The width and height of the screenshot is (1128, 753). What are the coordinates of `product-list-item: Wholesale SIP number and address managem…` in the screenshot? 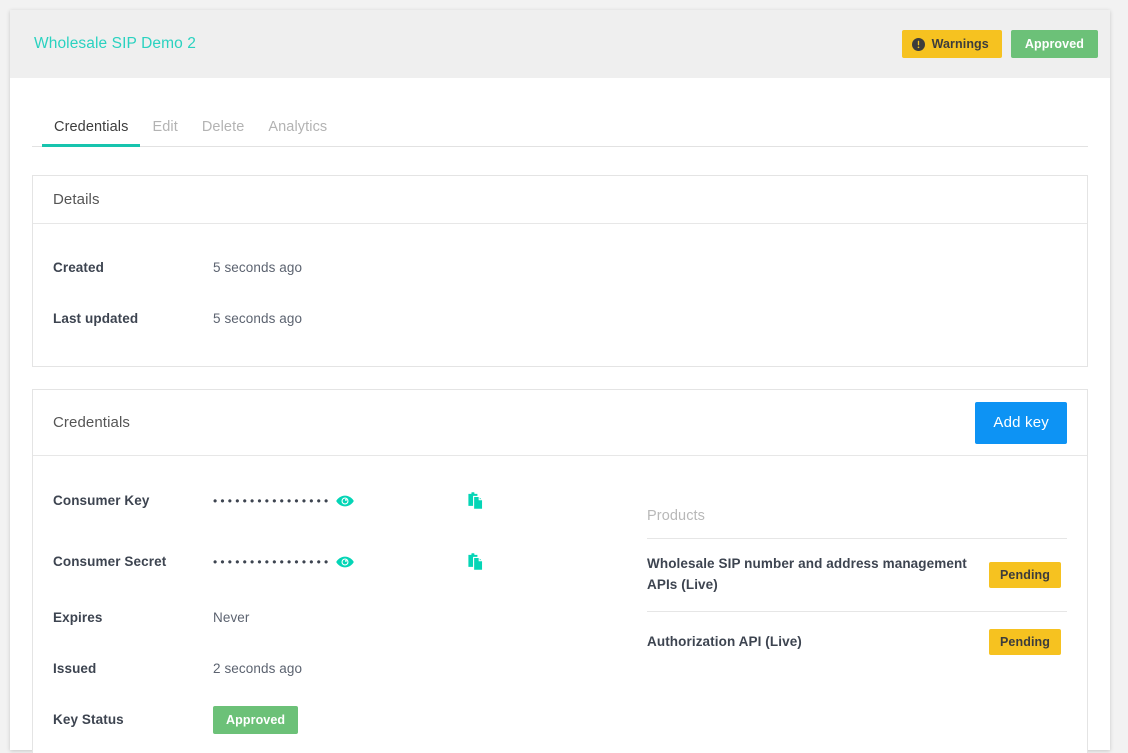 It's located at (857, 574).